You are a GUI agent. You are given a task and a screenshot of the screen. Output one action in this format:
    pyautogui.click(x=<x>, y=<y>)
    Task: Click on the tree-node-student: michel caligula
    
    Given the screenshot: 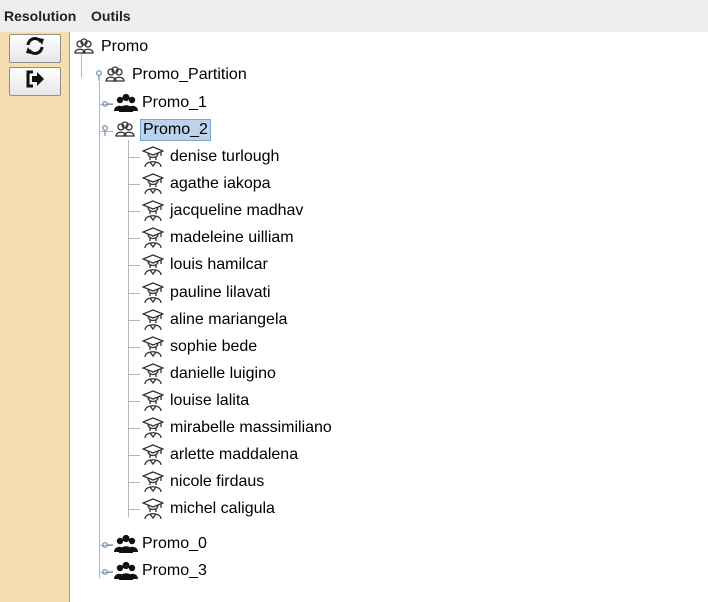 What is the action you would take?
    pyautogui.click(x=209, y=509)
    